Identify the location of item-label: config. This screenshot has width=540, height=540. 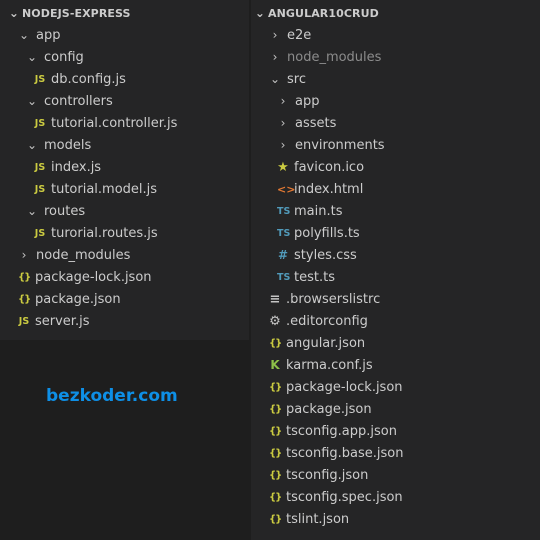
(64, 57).